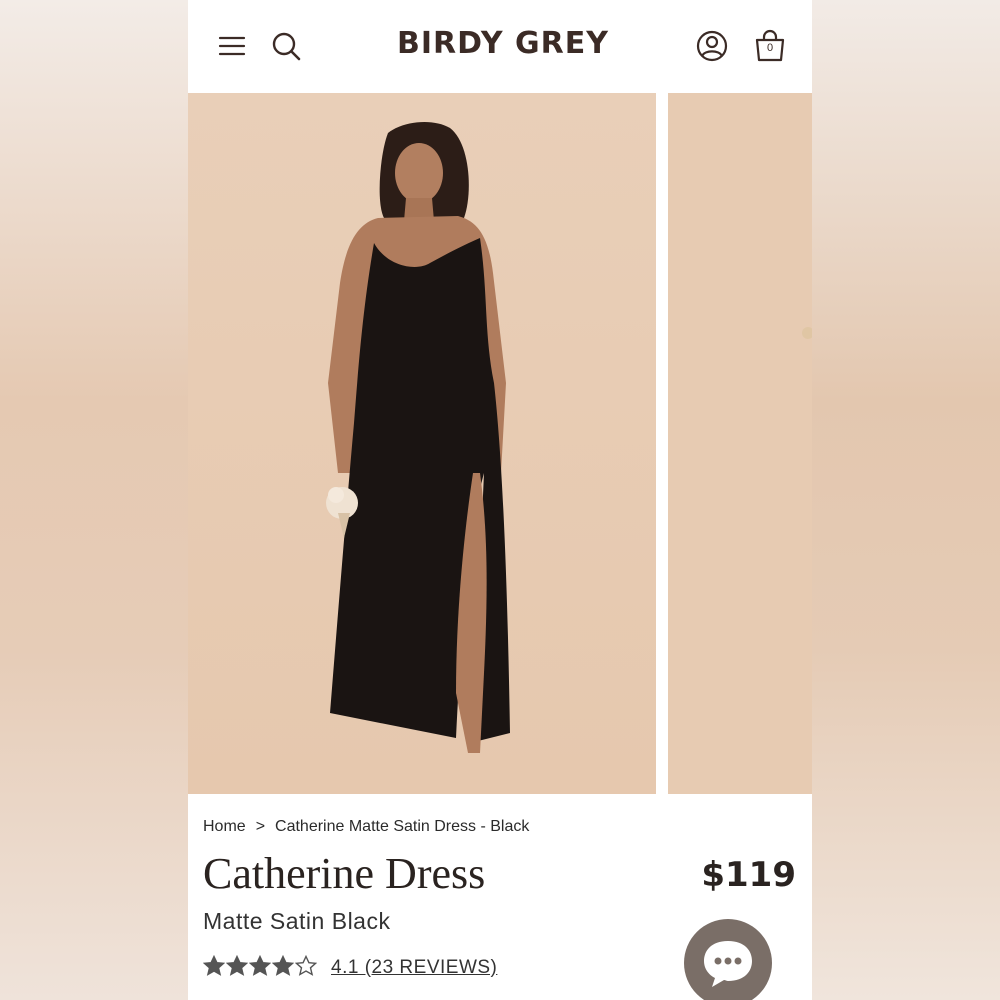  I want to click on product-title: Catherine Dress, so click(344, 873).